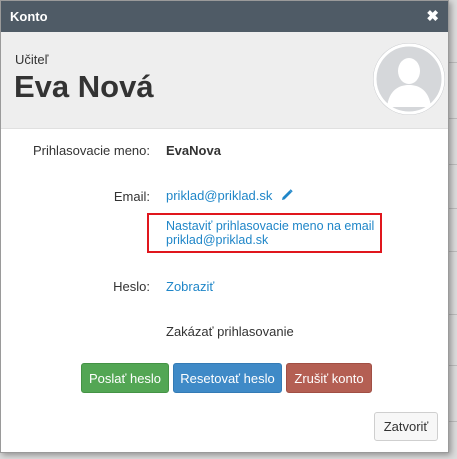 The width and height of the screenshot is (457, 459). I want to click on send-password-button: Poslať heslo, so click(125, 378).